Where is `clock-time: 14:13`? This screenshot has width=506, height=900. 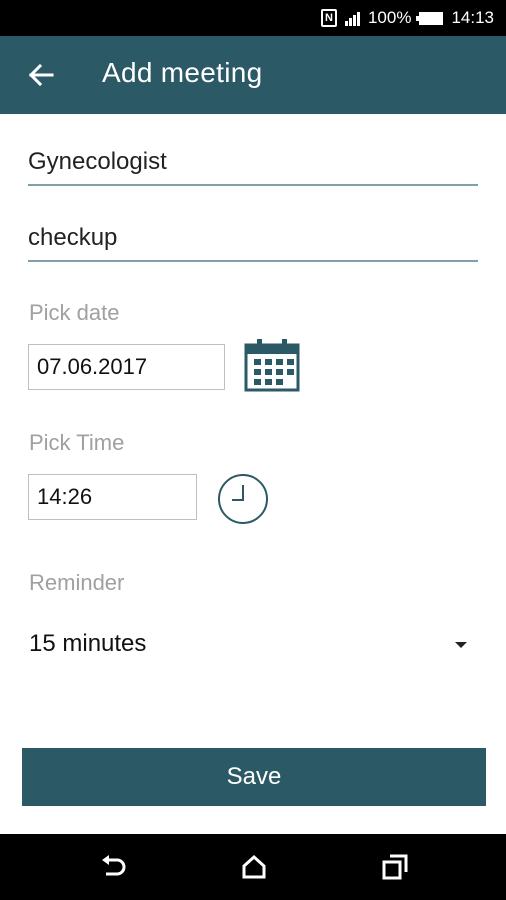 clock-time: 14:13 is located at coordinates (472, 17).